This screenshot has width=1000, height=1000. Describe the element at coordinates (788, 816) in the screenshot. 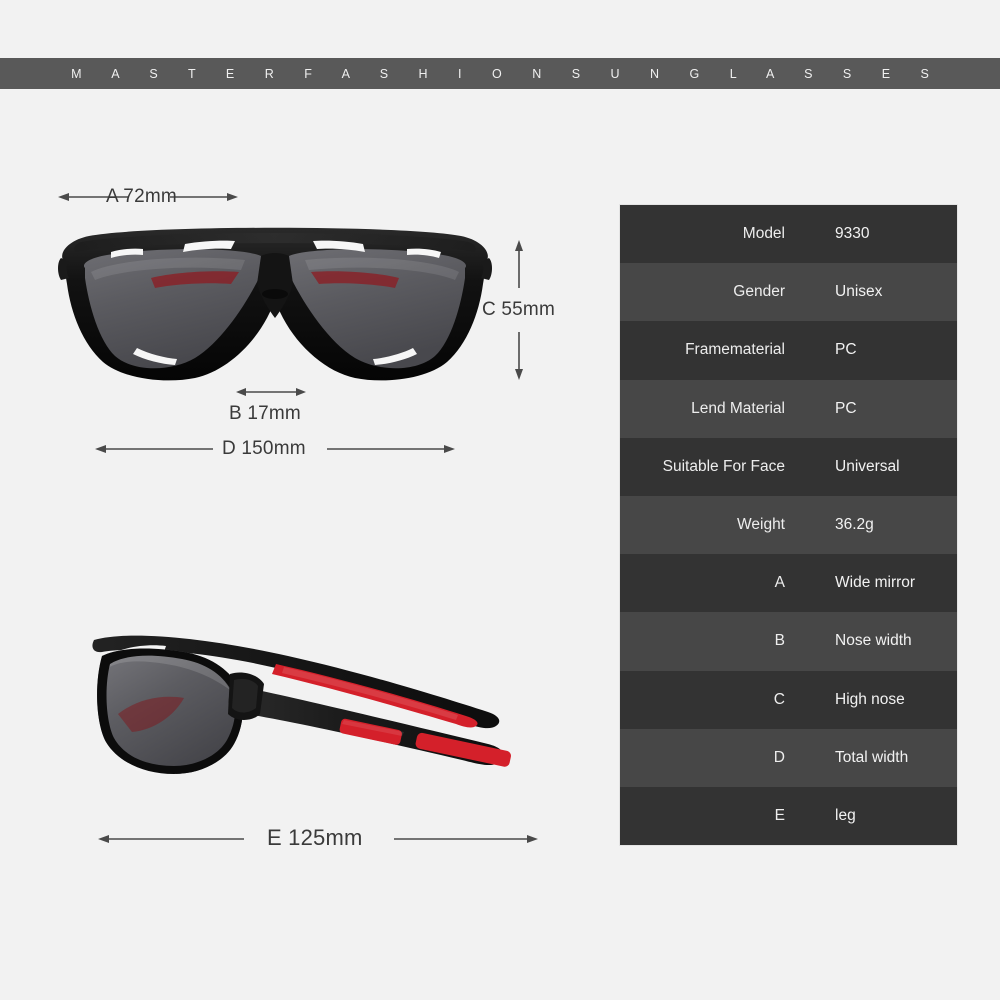

I see `table-row: E leg` at that location.